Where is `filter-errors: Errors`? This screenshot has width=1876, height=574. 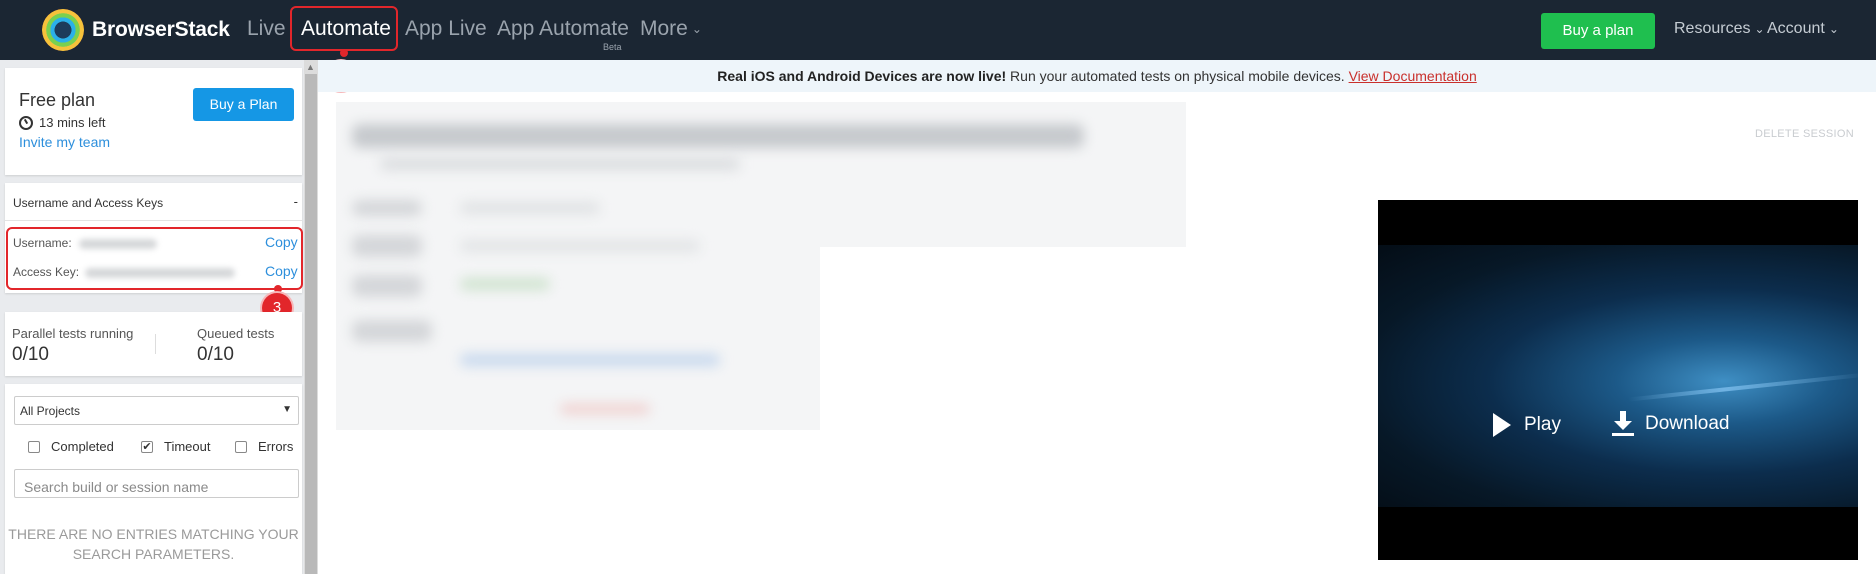 filter-errors: Errors is located at coordinates (264, 446).